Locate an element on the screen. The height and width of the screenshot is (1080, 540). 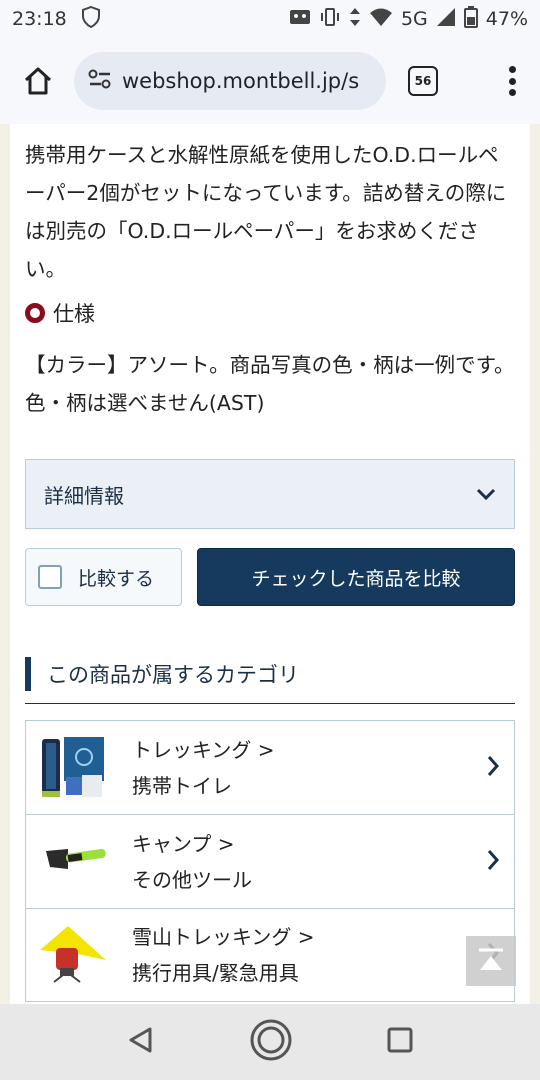
detail-accordion-label: 詳細情報 is located at coordinates (84, 495).